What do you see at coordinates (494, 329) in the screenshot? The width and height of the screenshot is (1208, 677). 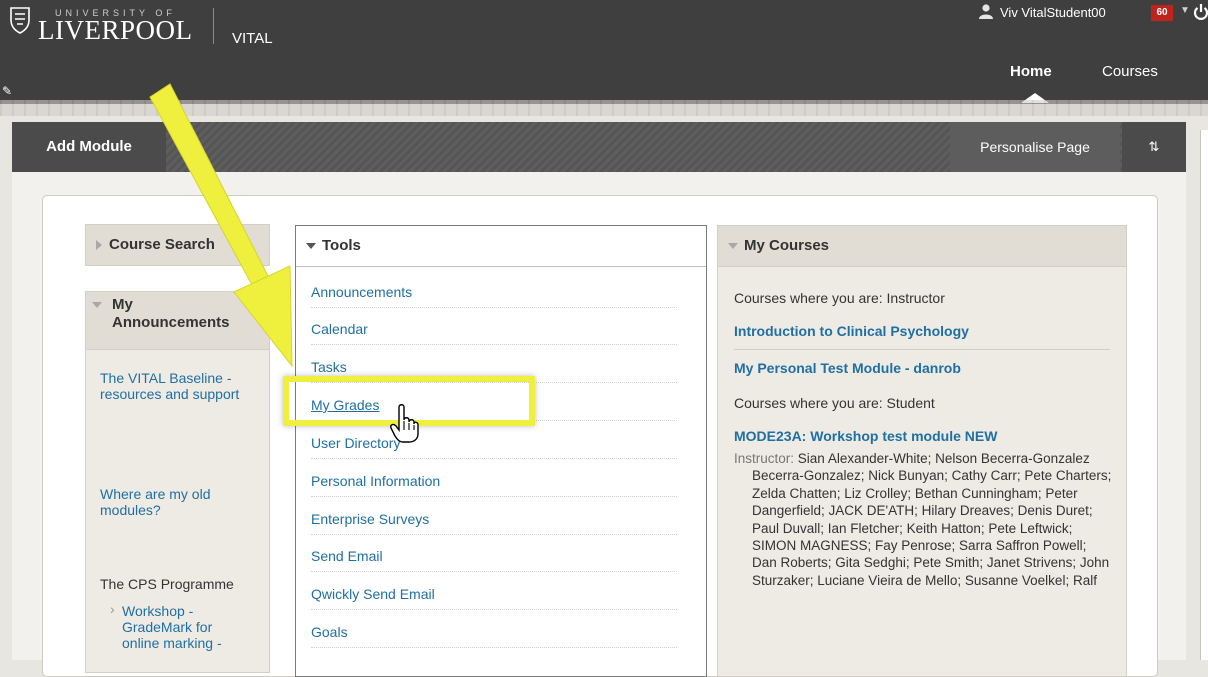 I see `tool-link-calendar: Calendar` at bounding box center [494, 329].